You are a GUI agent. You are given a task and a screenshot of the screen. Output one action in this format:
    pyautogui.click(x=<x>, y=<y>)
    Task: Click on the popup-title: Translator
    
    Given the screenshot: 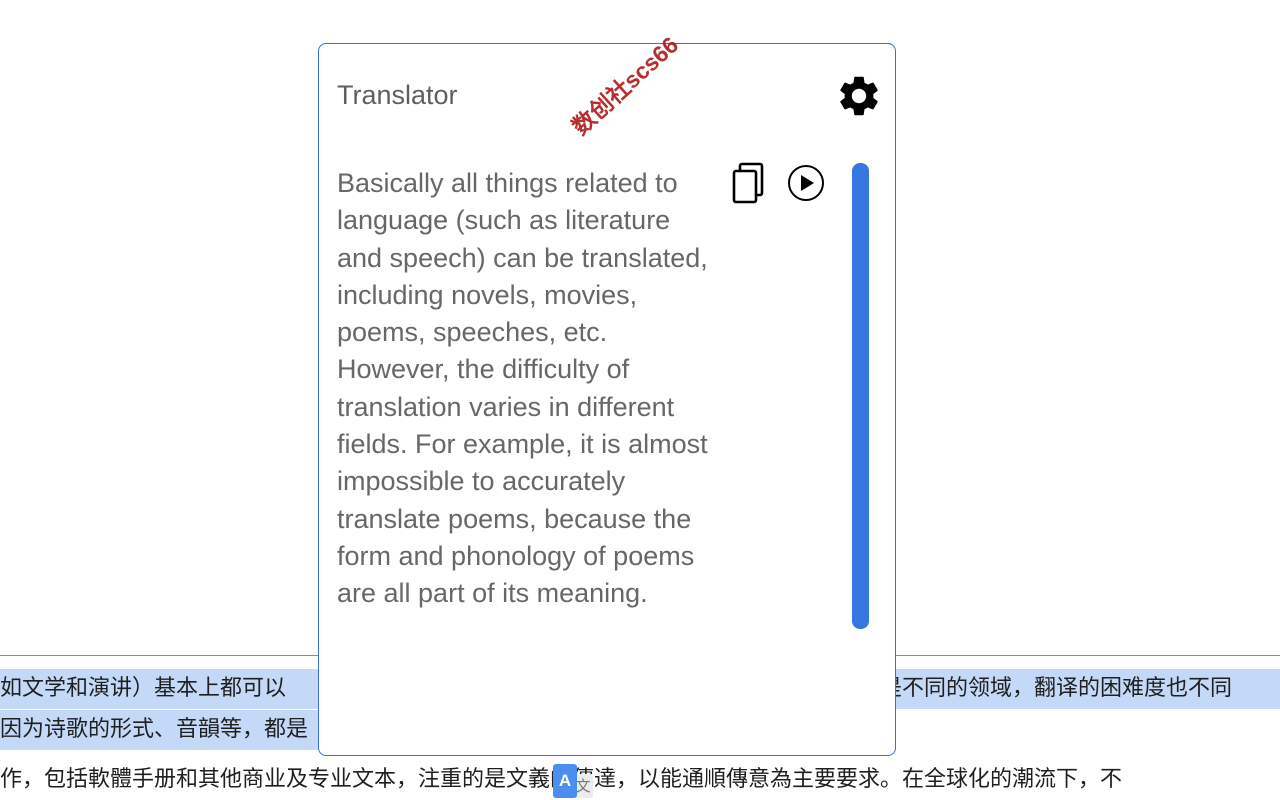 What is the action you would take?
    pyautogui.click(x=397, y=95)
    